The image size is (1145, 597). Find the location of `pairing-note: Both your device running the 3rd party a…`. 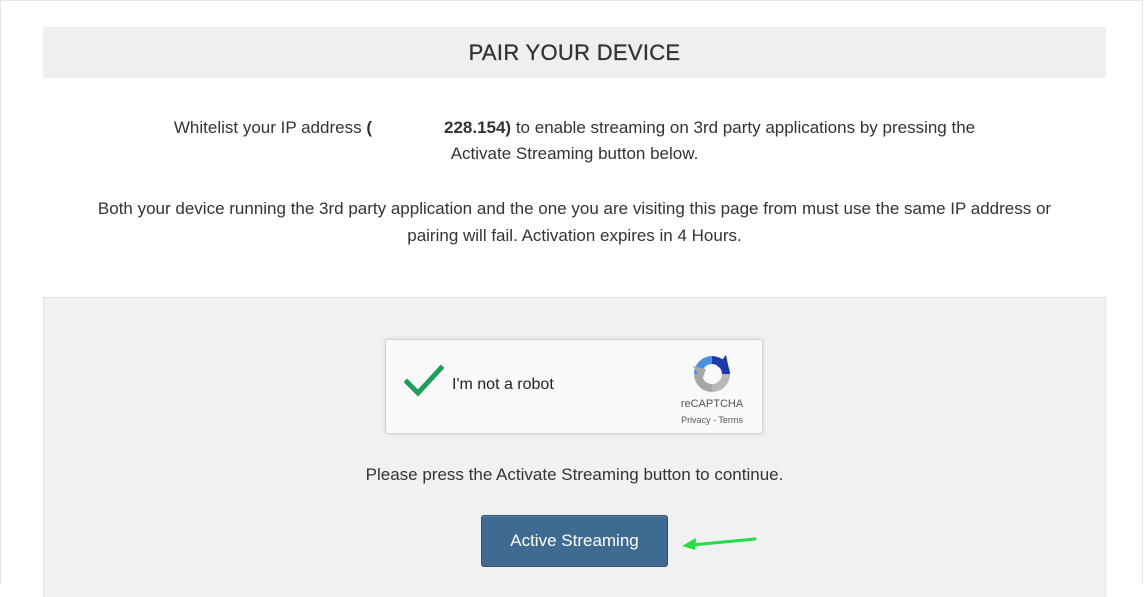

pairing-note: Both your device running the 3rd party a… is located at coordinates (574, 222).